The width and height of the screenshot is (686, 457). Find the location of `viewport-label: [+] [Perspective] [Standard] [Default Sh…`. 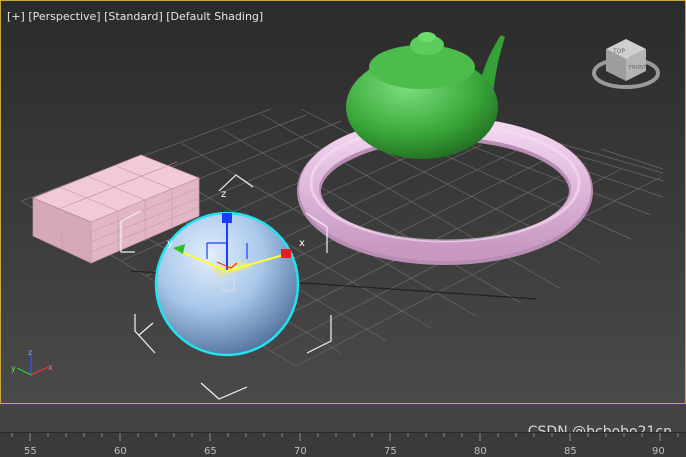

viewport-label: [+] [Perspective] [Standard] [Default Sh… is located at coordinates (135, 16).